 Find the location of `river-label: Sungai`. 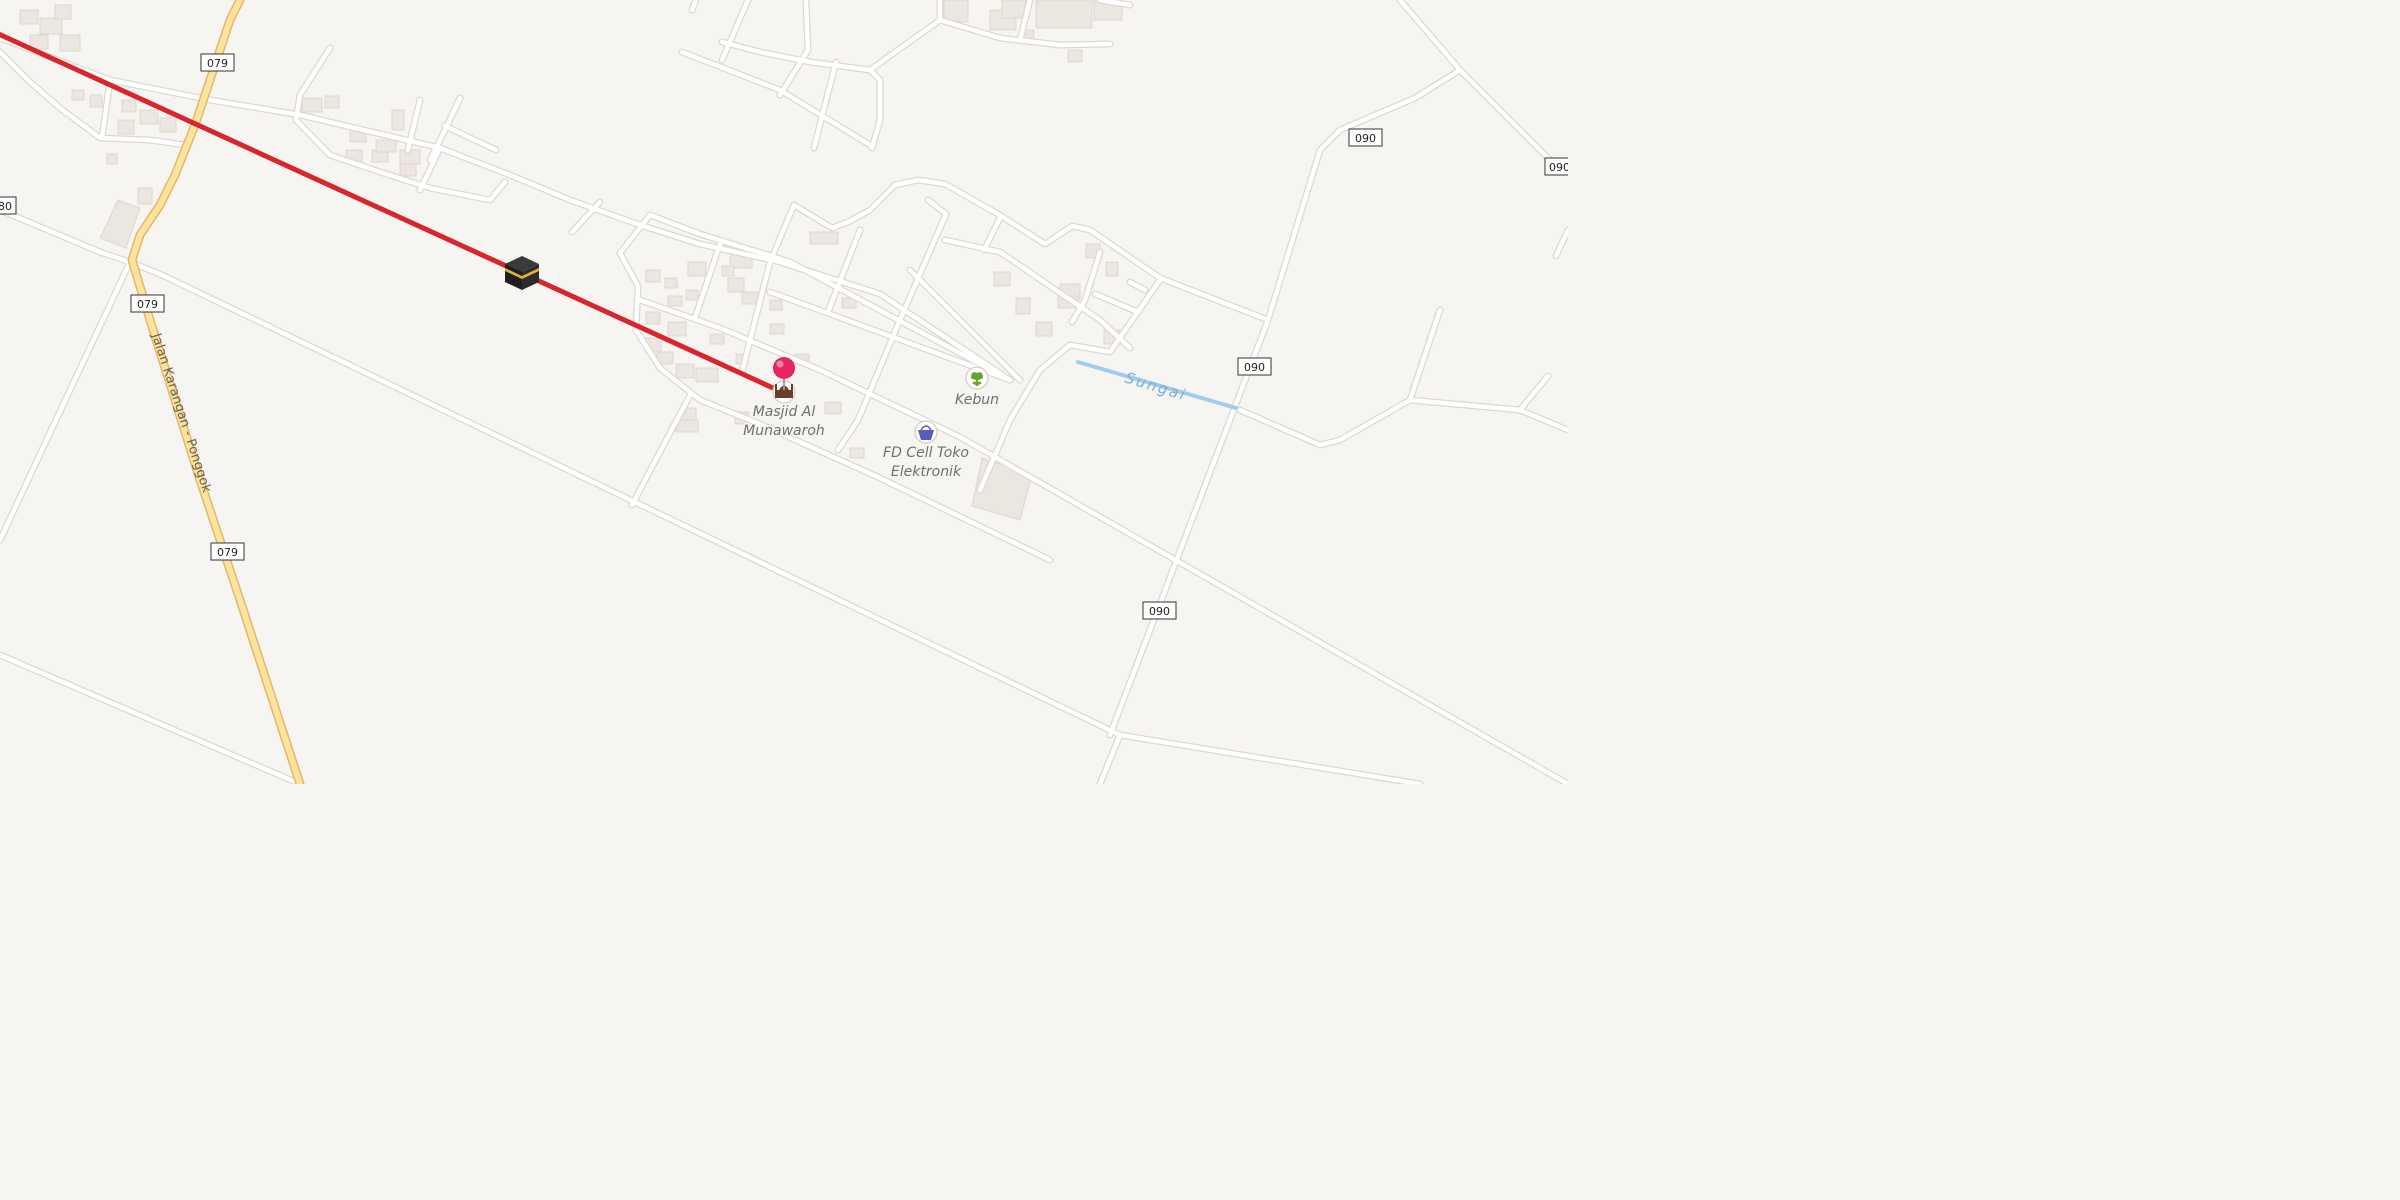

river-label: Sungai is located at coordinates (1156, 387).